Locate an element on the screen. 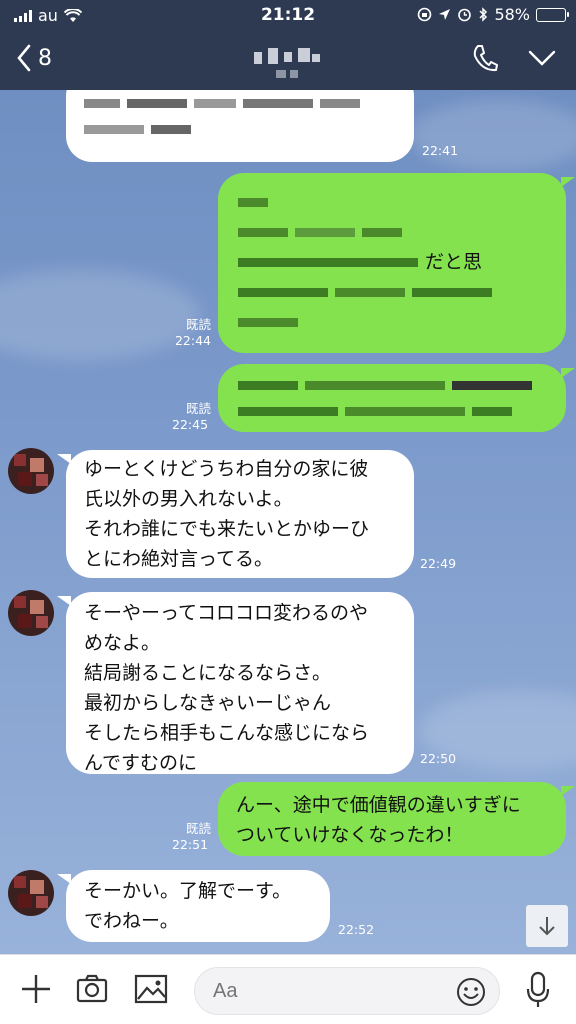 This screenshot has height=1024, width=576. chat-header: 8 is located at coordinates (288, 61).